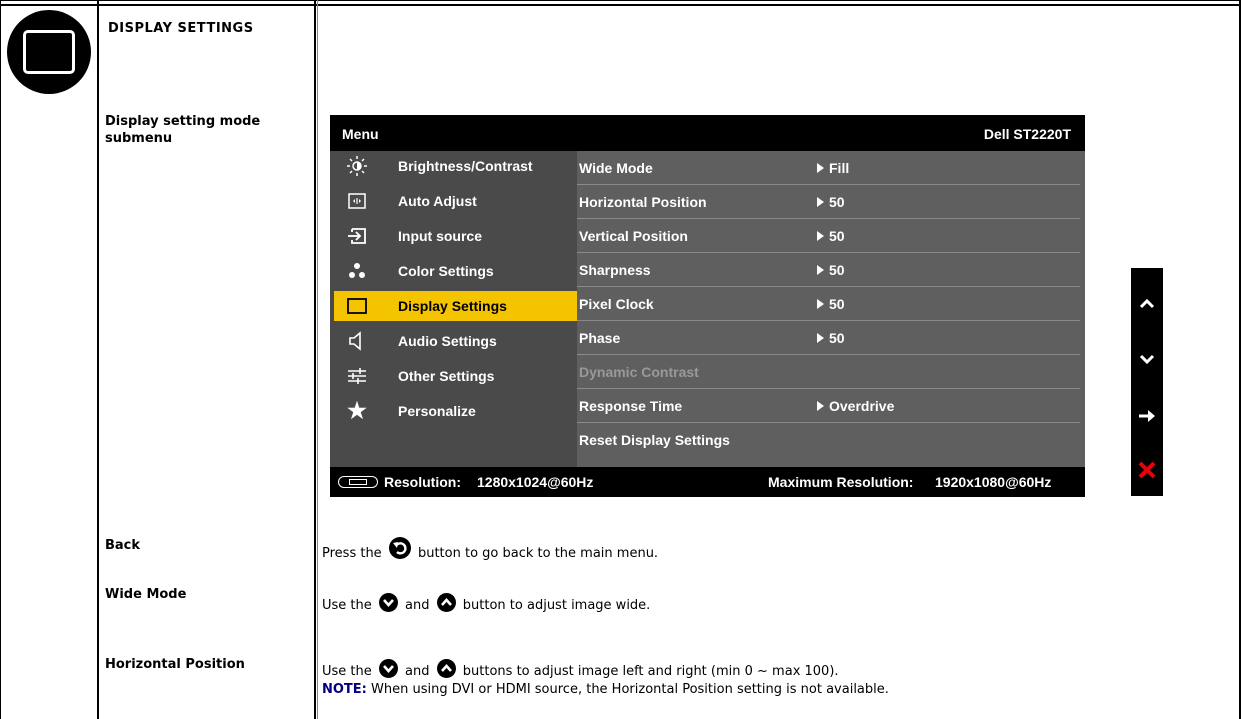 The image size is (1241, 719). Describe the element at coordinates (833, 168) in the screenshot. I see `option-value: Fill` at that location.